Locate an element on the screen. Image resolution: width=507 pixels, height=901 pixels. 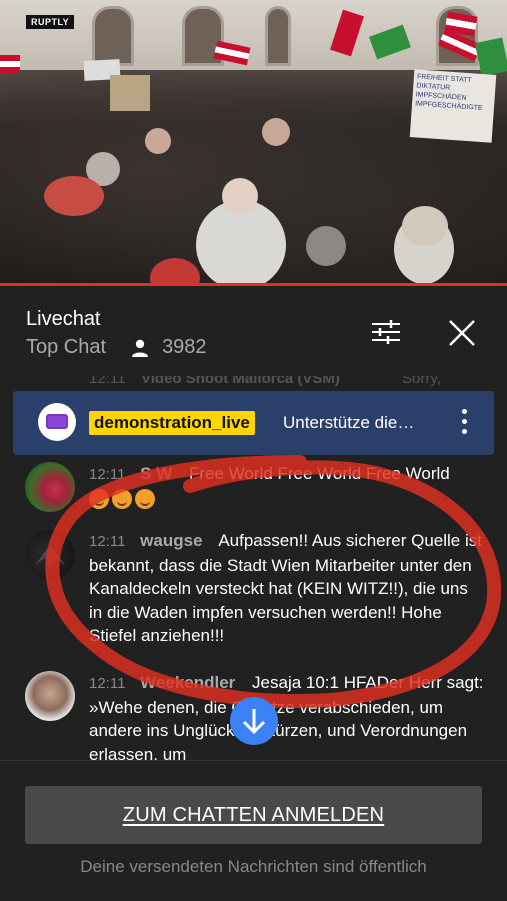
message-text: Sorry, is located at coordinates (421, 381).